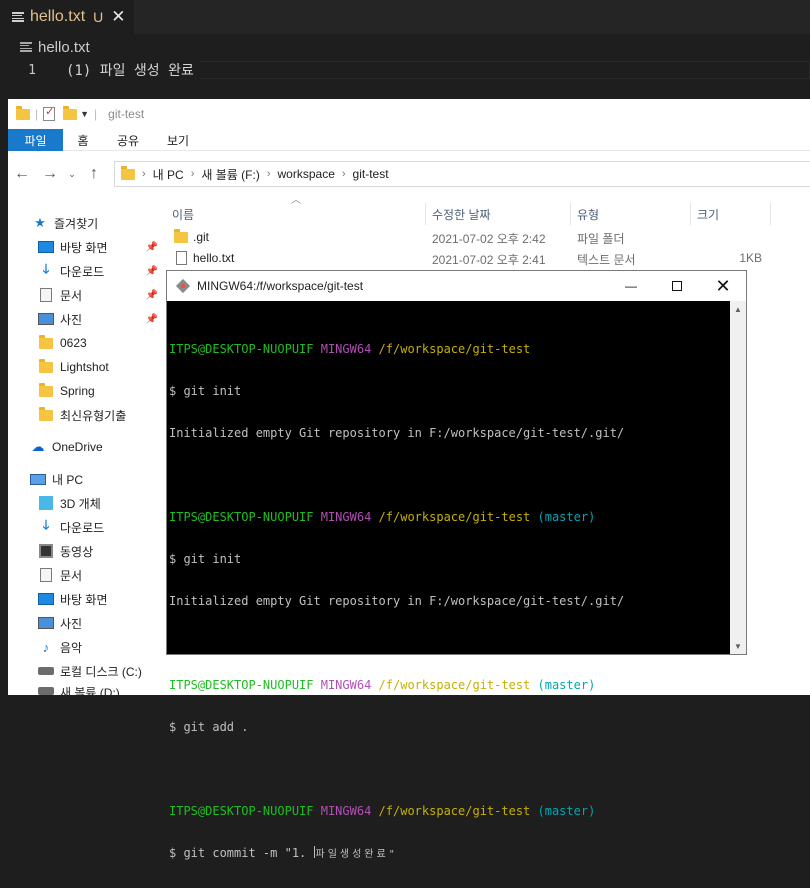 The image size is (810, 888). What do you see at coordinates (178, 140) in the screenshot?
I see `tab-view: 보기` at bounding box center [178, 140].